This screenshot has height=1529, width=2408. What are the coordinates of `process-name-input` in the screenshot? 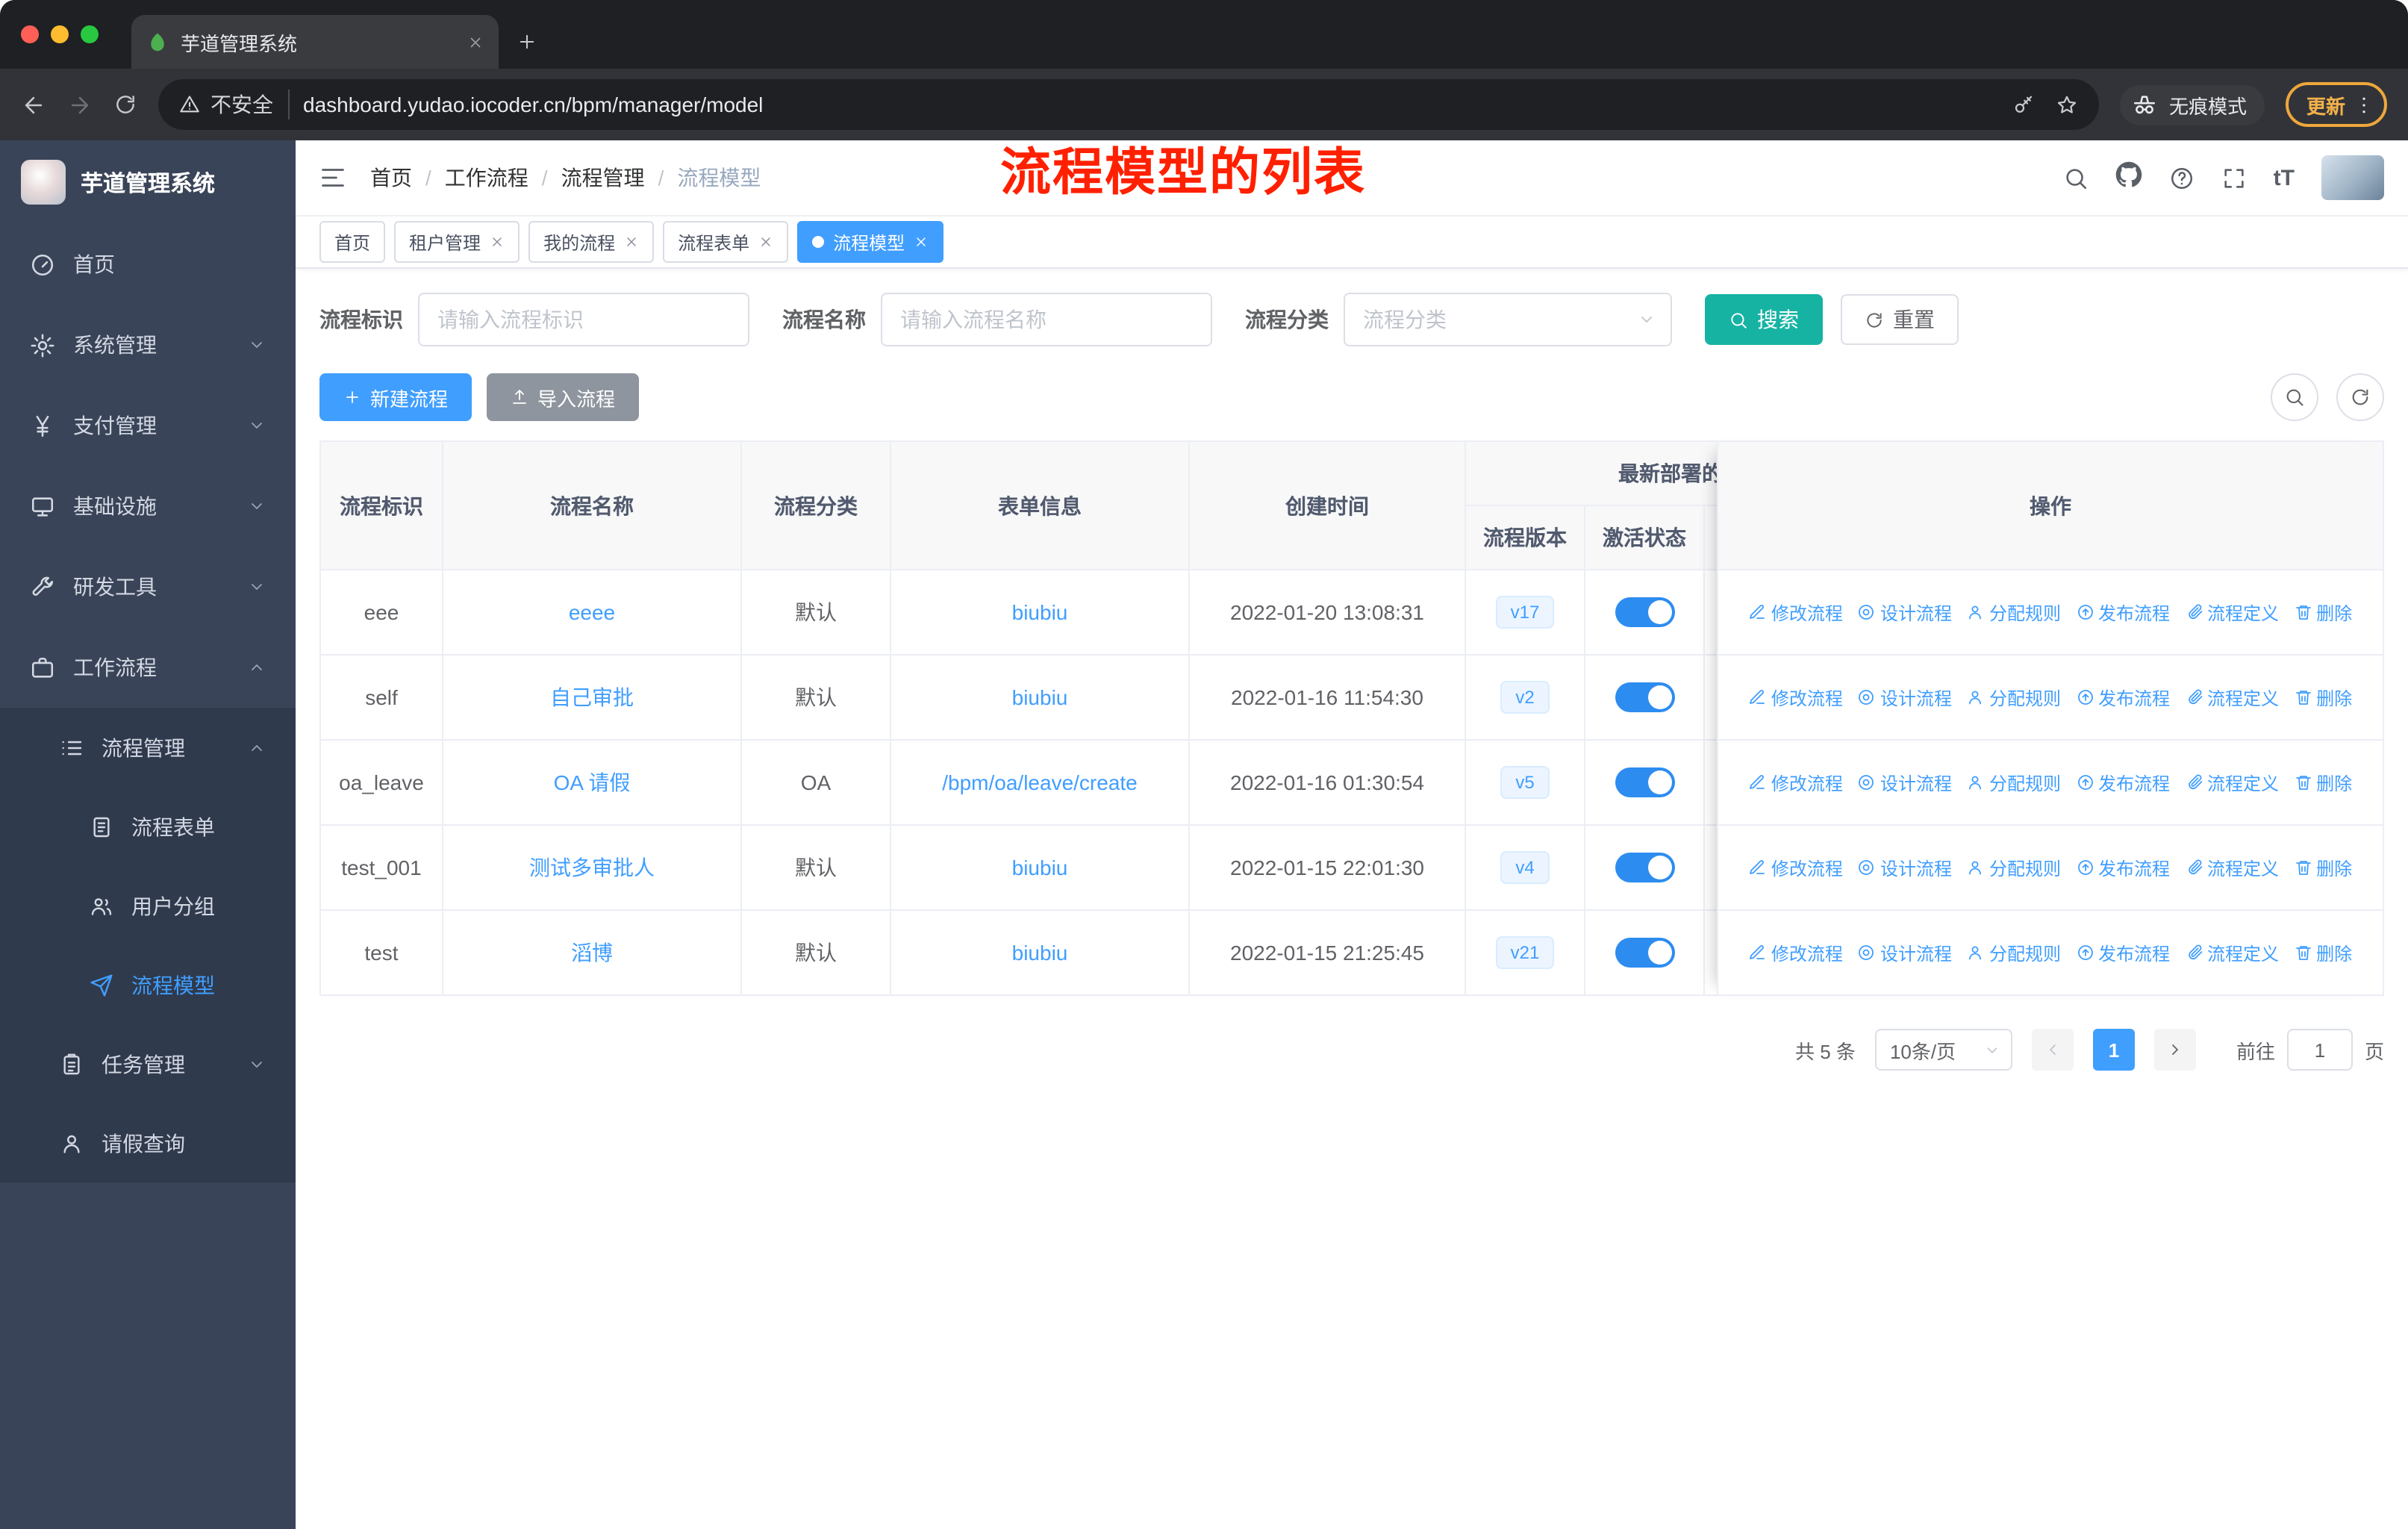 It's located at (1046, 319).